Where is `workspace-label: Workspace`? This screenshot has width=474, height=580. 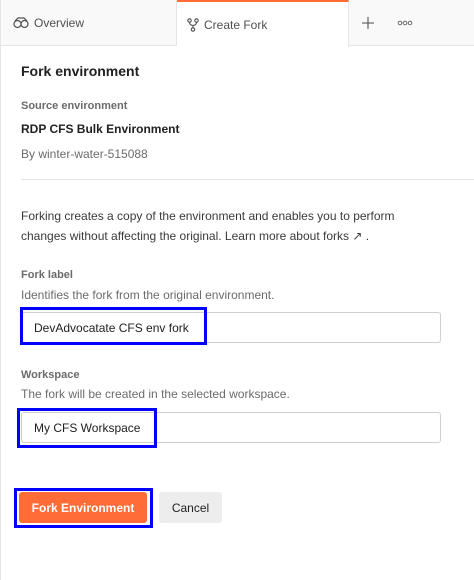
workspace-label: Workspace is located at coordinates (50, 375).